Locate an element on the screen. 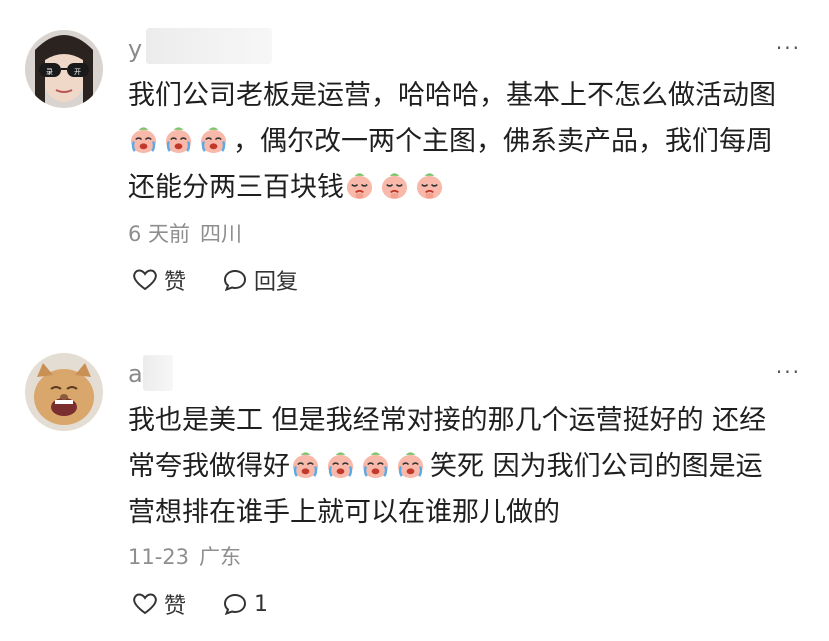 The width and height of the screenshot is (829, 641). comment-line: 营想排在谁手上就可以在谁那儿做的 is located at coordinates (344, 512).